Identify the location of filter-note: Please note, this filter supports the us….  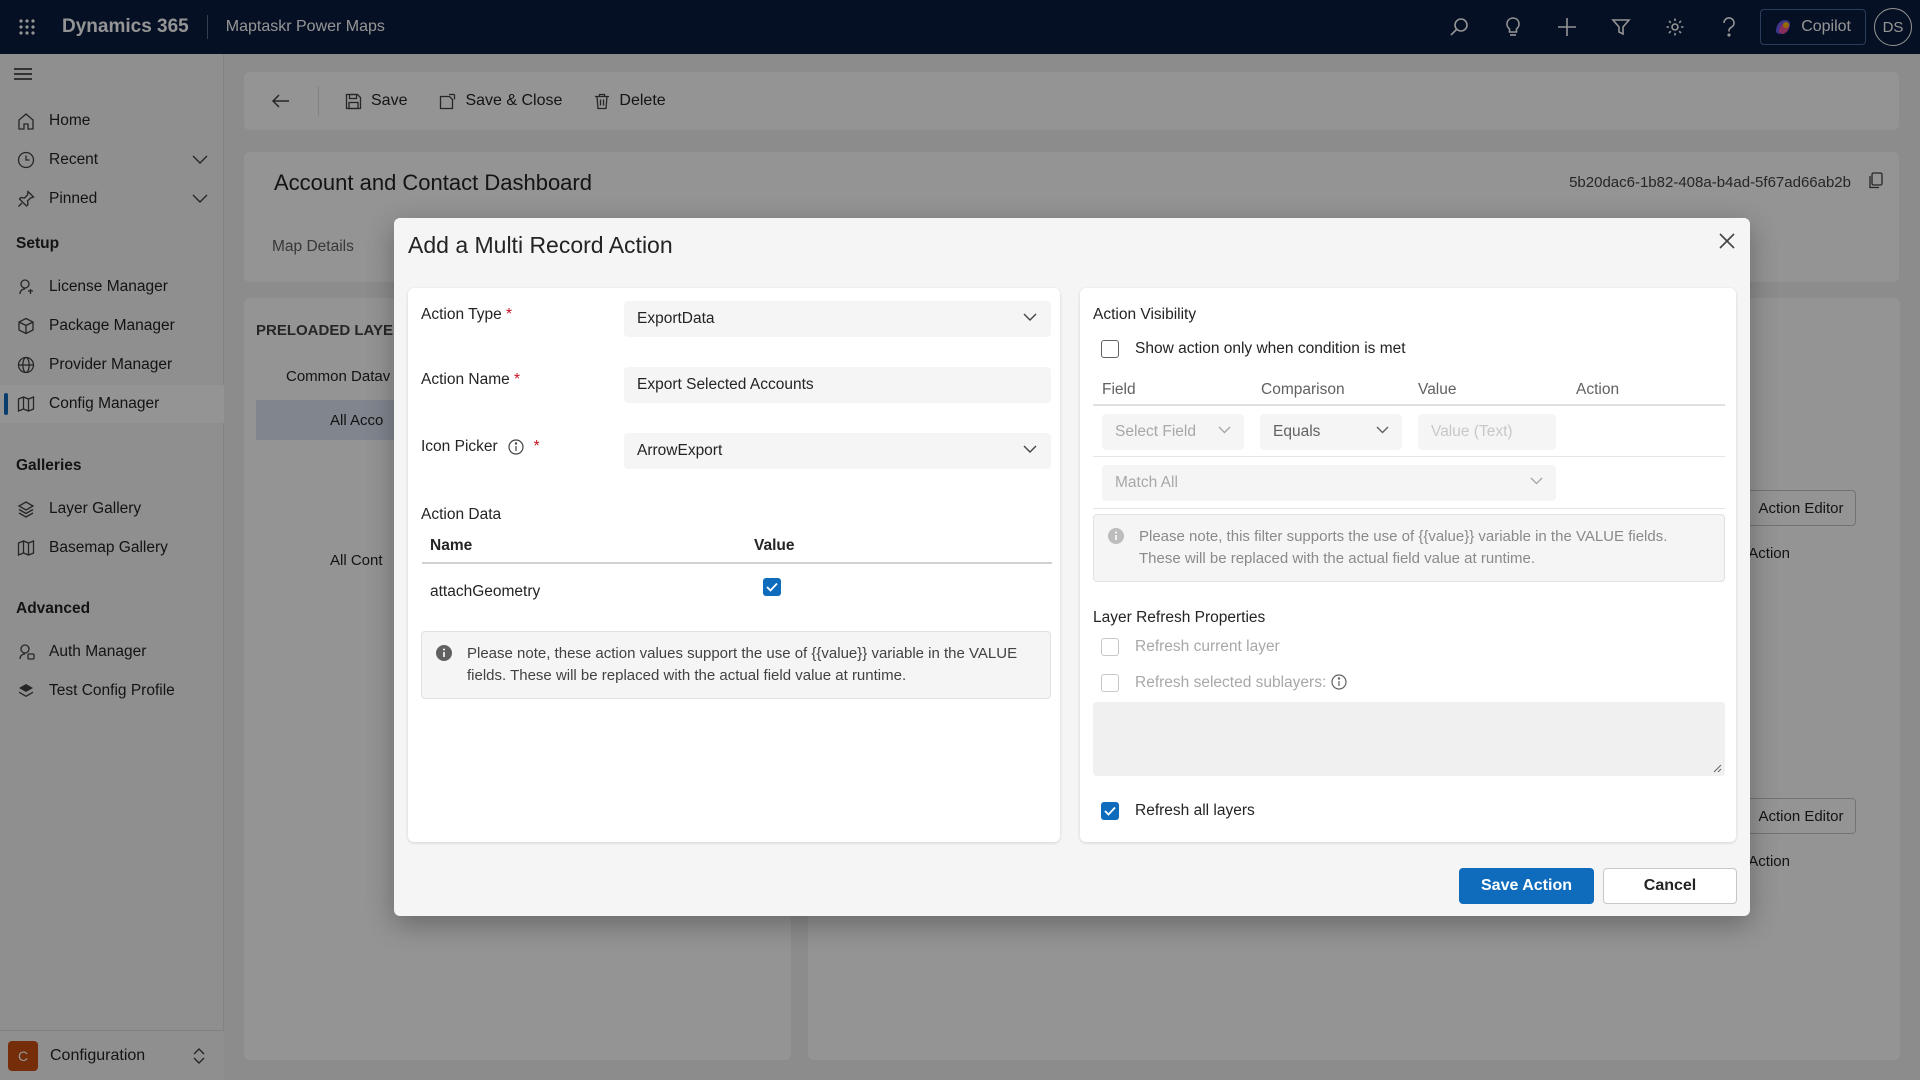
(1409, 548).